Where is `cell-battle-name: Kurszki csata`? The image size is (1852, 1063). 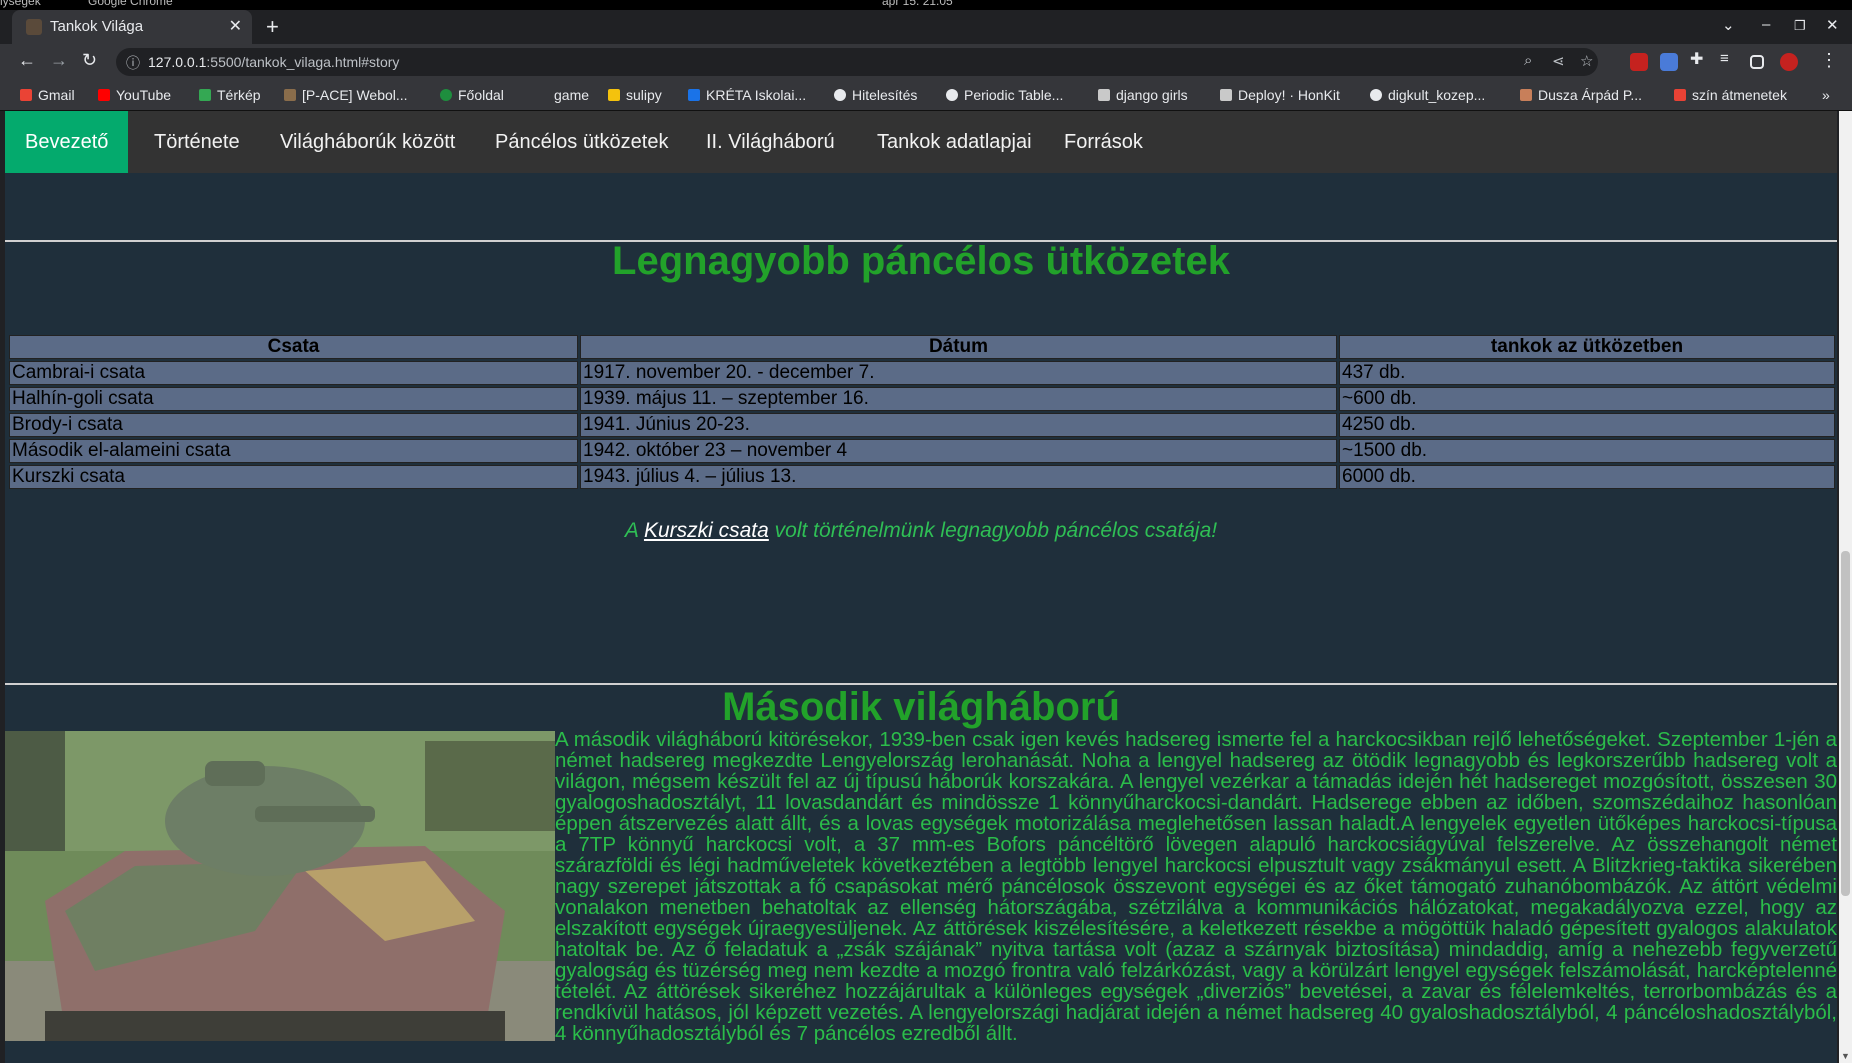 cell-battle-name: Kurszki csata is located at coordinates (293, 477).